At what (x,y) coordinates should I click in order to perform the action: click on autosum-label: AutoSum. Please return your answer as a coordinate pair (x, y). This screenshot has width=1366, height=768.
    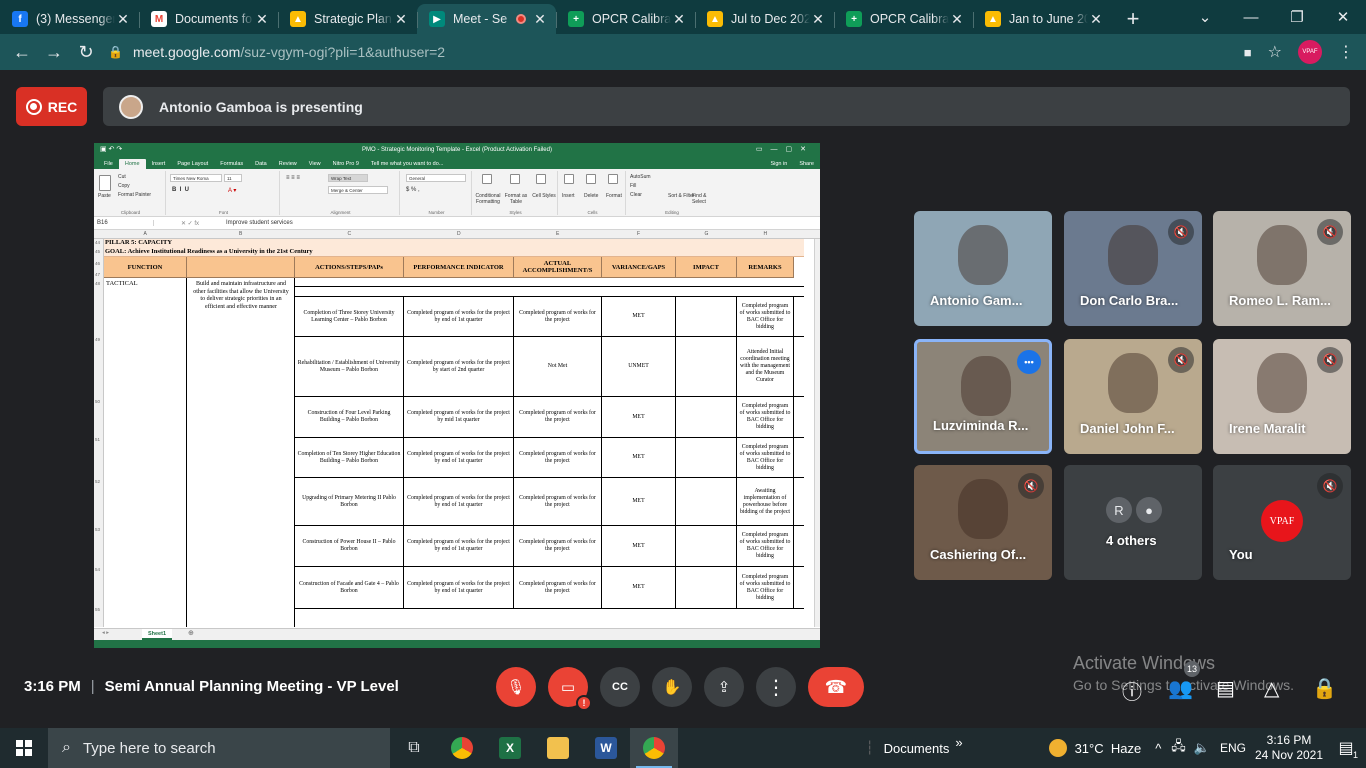
    Looking at the image, I should click on (640, 177).